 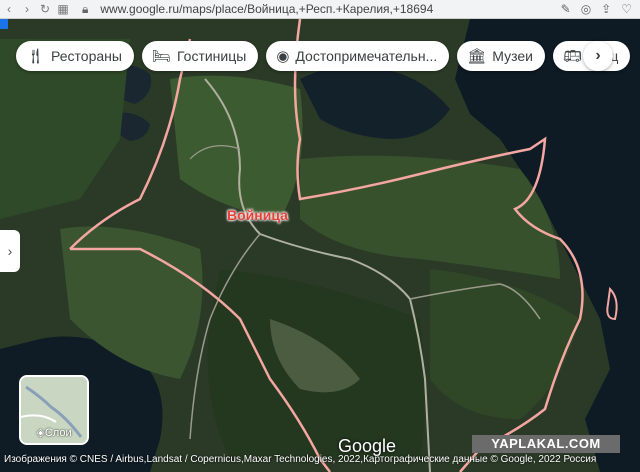 I want to click on refresh-icon: ↻, so click(x=45, y=9).